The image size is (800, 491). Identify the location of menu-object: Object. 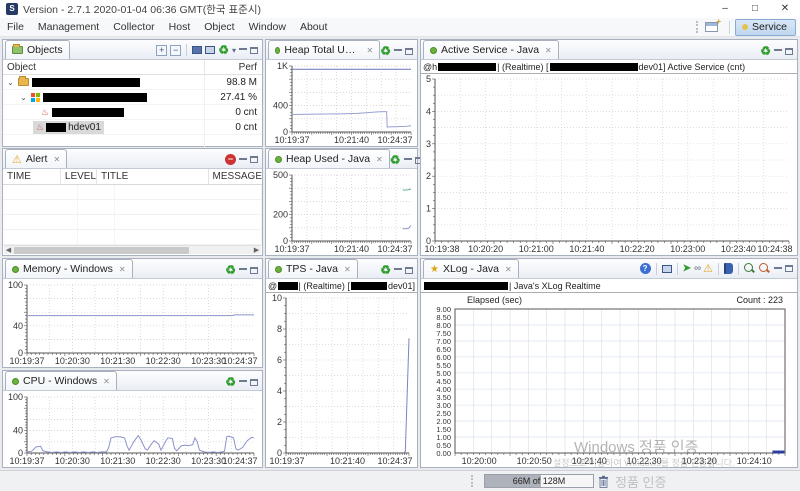
(219, 27).